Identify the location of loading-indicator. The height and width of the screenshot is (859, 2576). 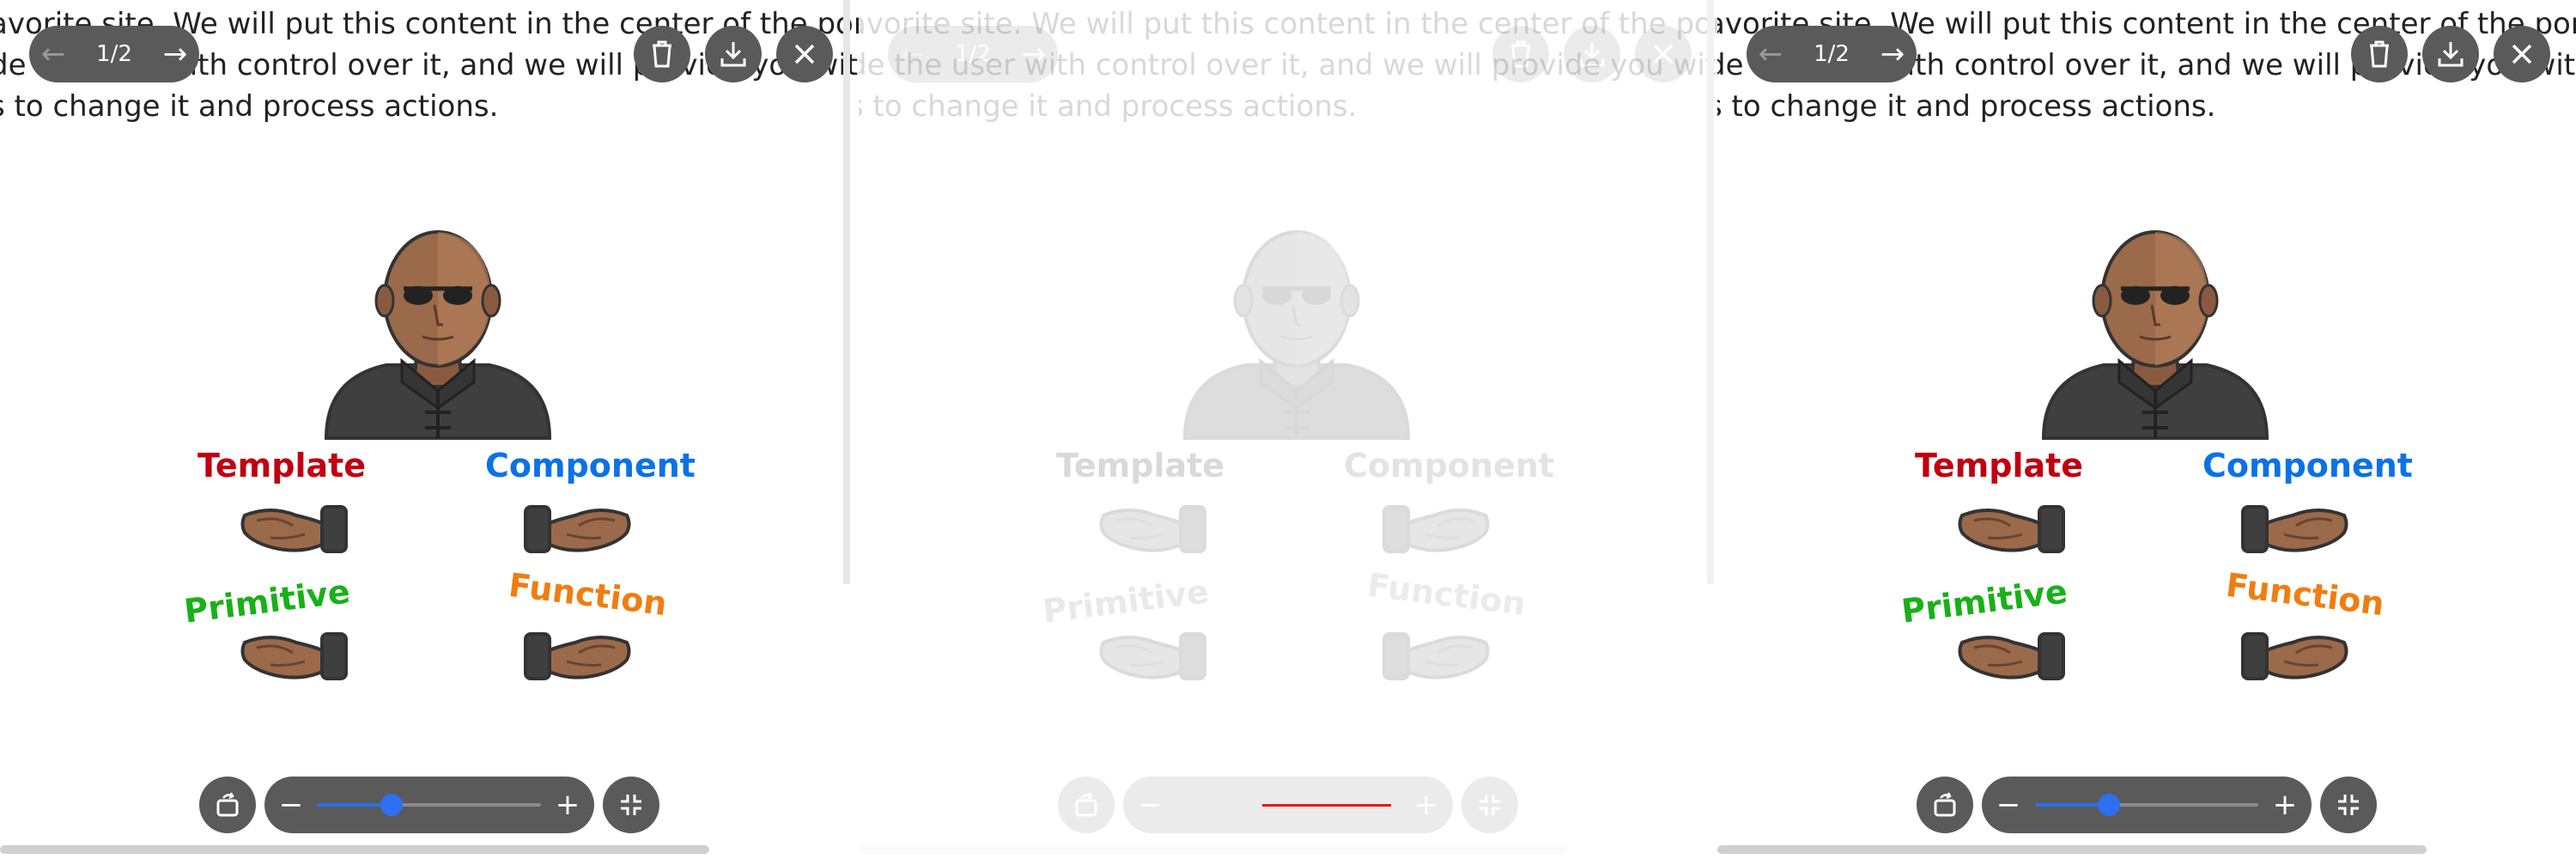
(1327, 806).